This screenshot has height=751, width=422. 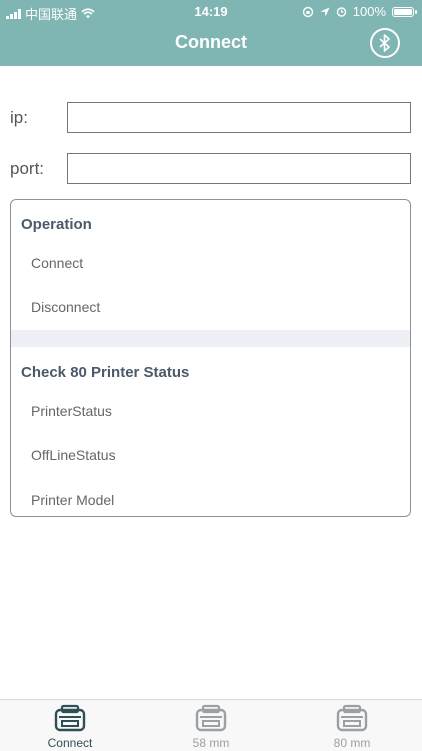 I want to click on tab-80mm: 80 mm, so click(x=352, y=725).